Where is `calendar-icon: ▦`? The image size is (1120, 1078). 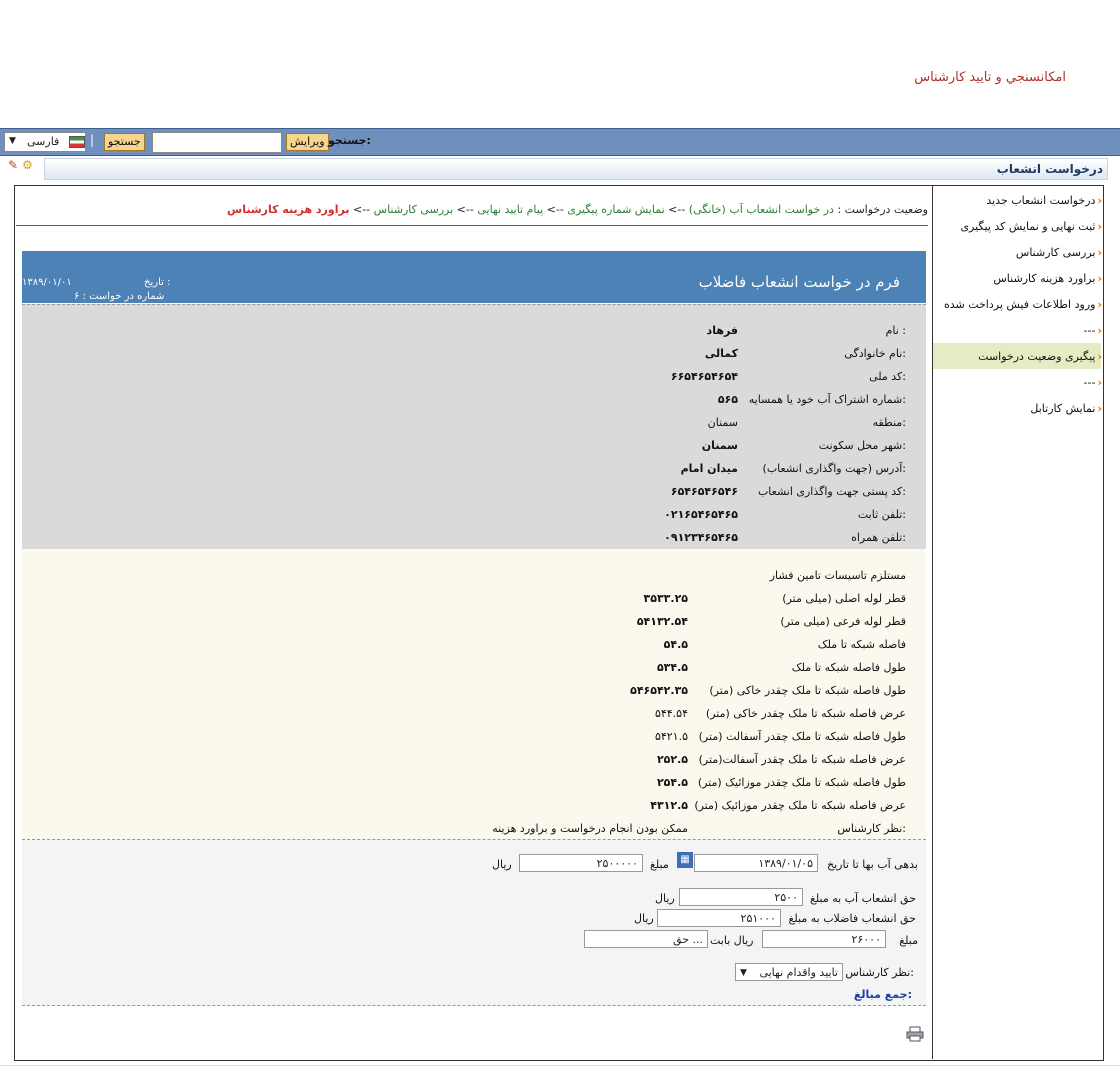 calendar-icon: ▦ is located at coordinates (685, 860).